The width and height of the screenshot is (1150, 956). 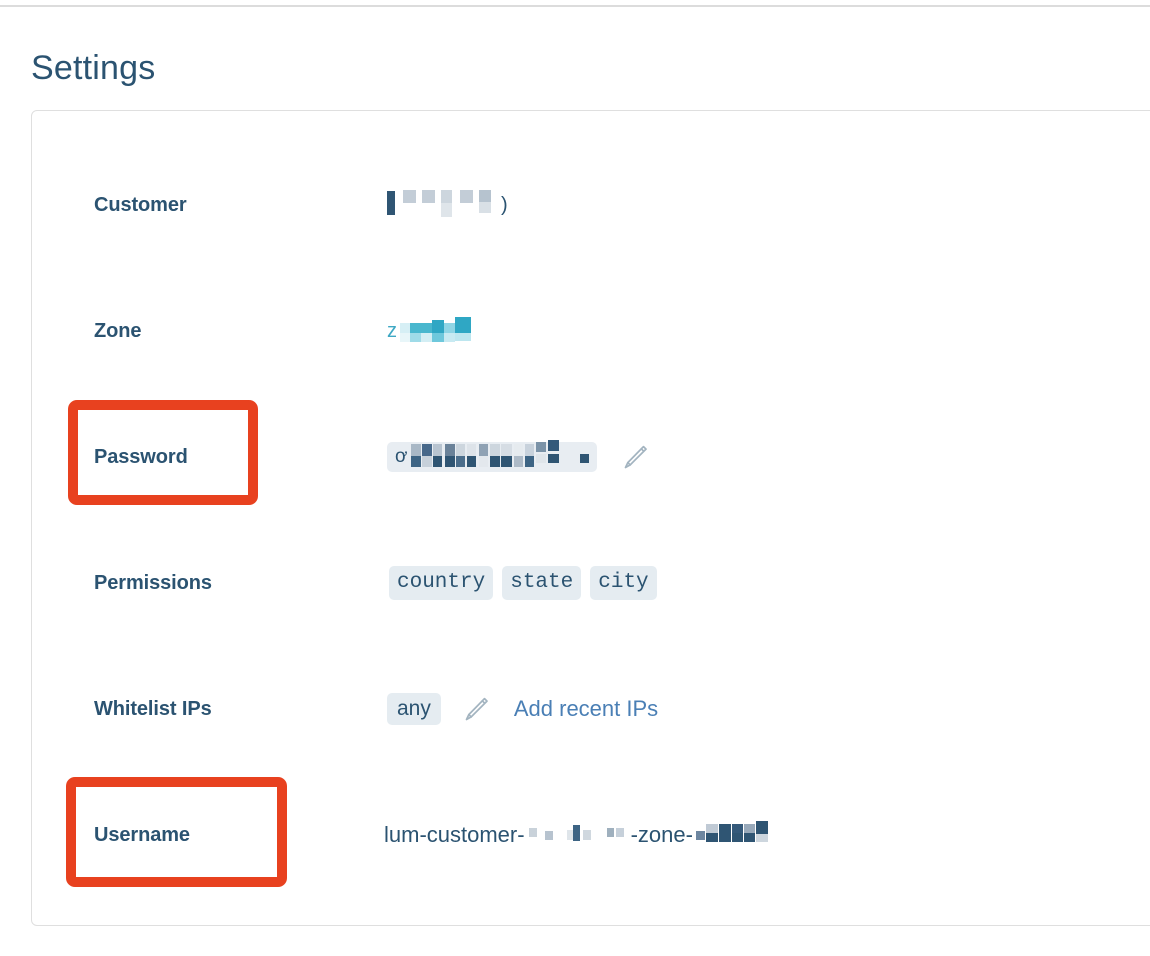 What do you see at coordinates (579, 835) in the screenshot?
I see `redacted-username-customer-id` at bounding box center [579, 835].